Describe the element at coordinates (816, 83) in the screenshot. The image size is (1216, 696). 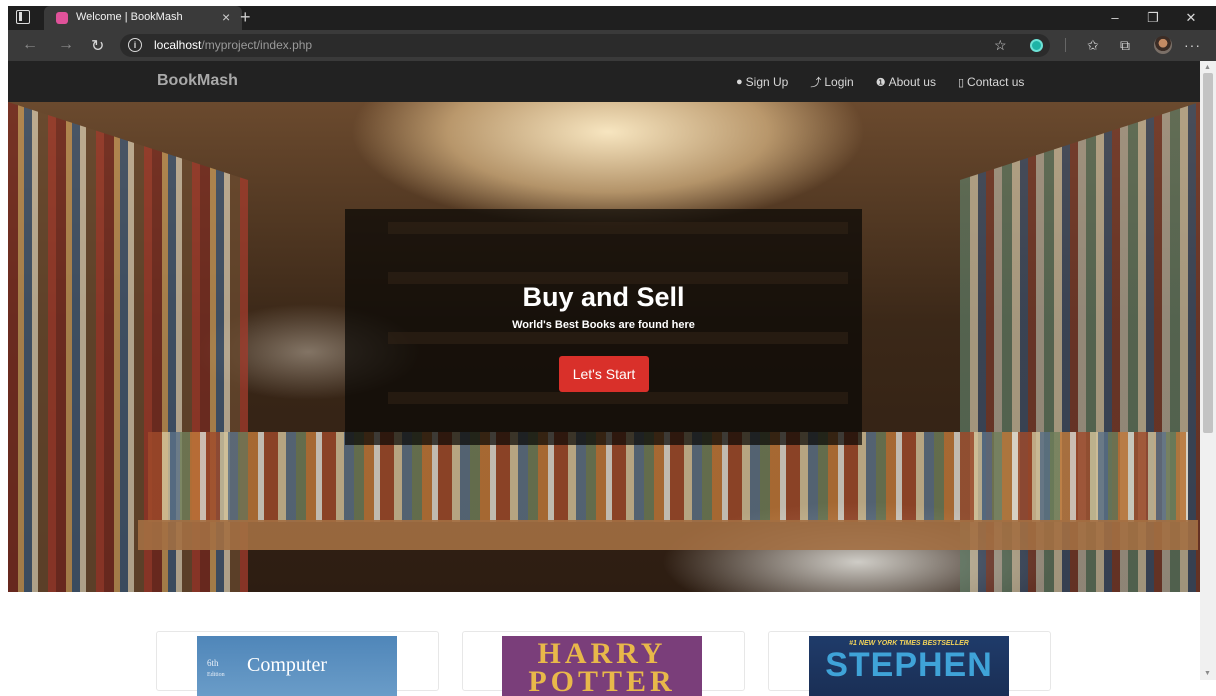
I see `login-icon: ⤴` at that location.